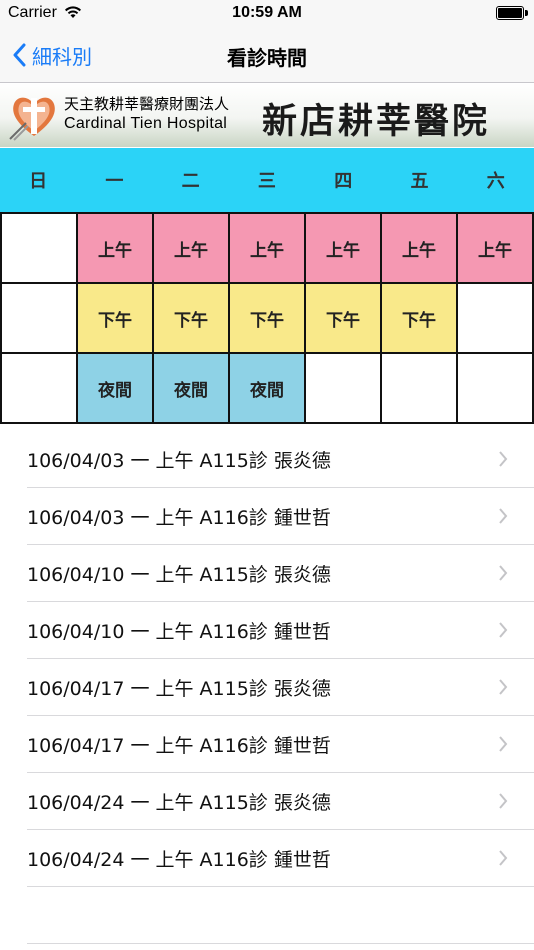  I want to click on appointment-row: 106/04/10 一 上午 A115診 張炎德, so click(280, 573).